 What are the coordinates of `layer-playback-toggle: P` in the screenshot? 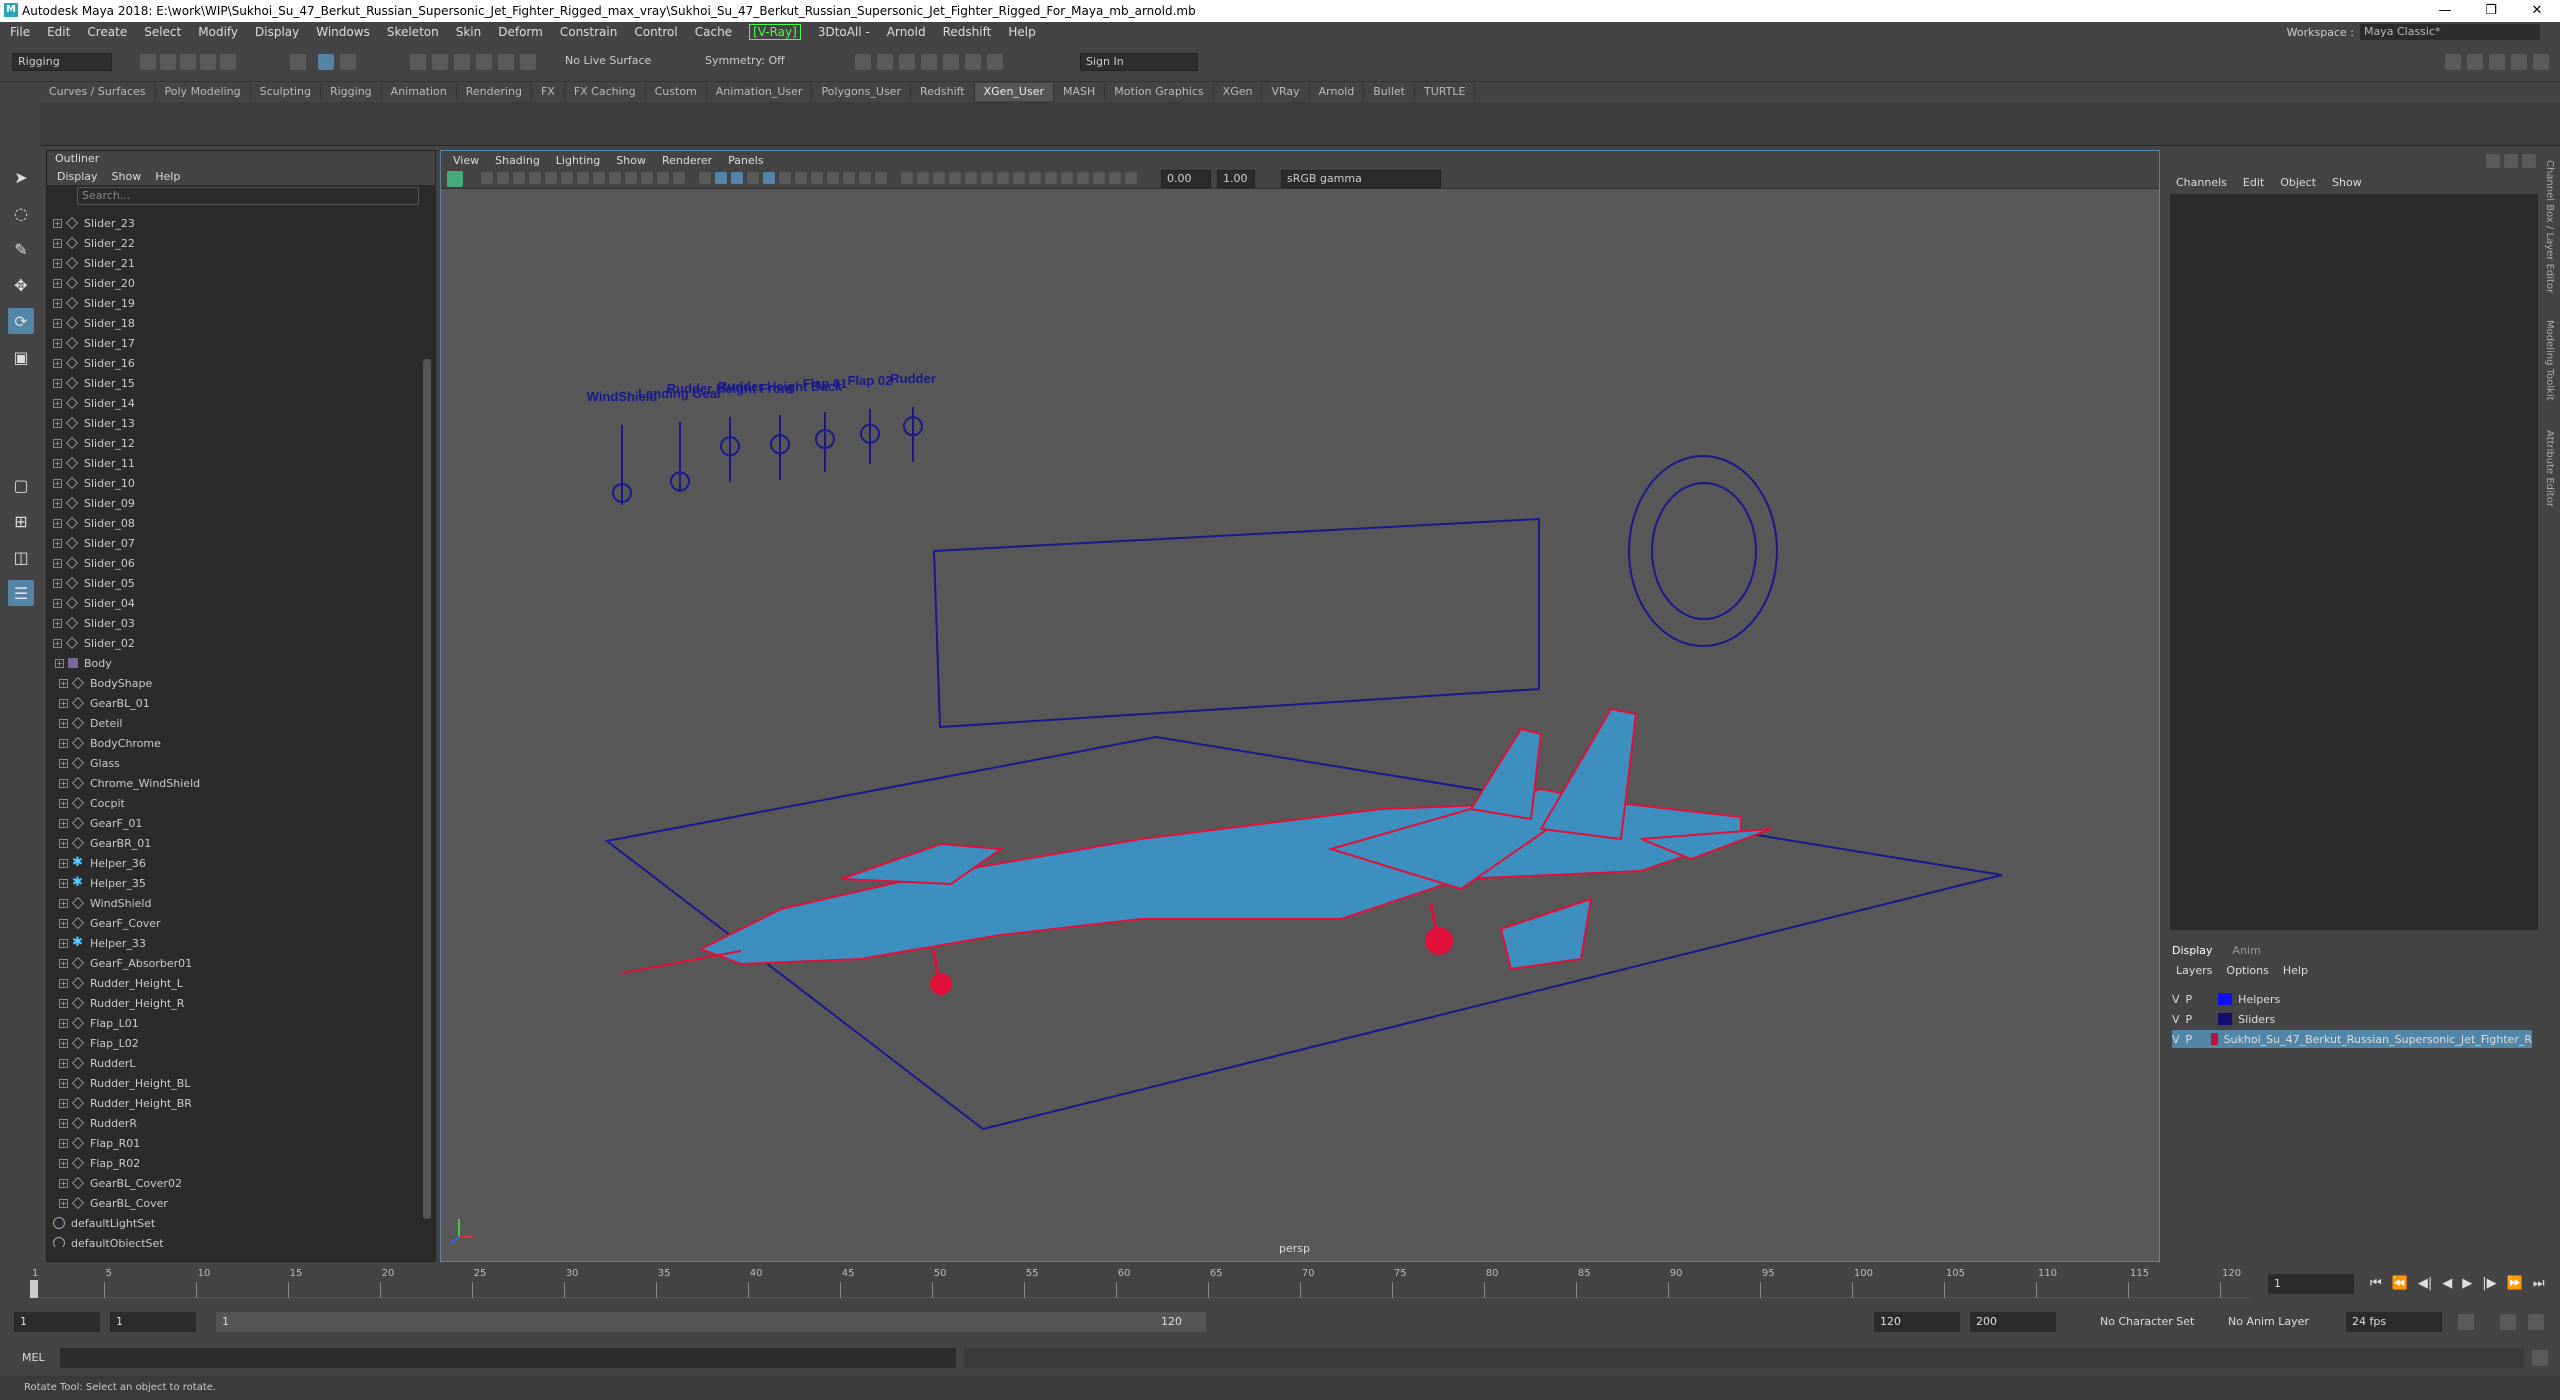 It's located at (2189, 1039).